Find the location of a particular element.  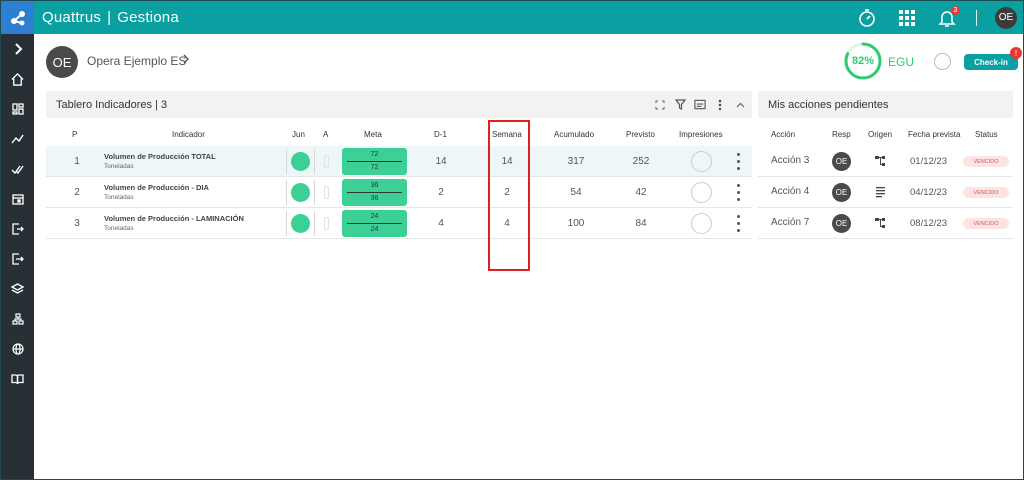

globe-icon is located at coordinates (17, 349).